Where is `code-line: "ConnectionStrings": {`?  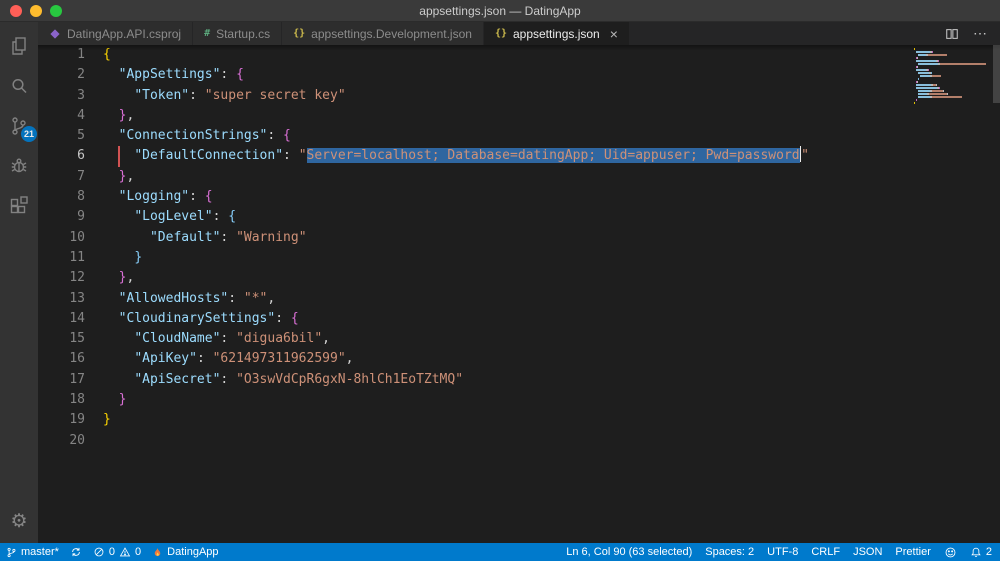
code-line: "ConnectionStrings": { is located at coordinates (551, 136).